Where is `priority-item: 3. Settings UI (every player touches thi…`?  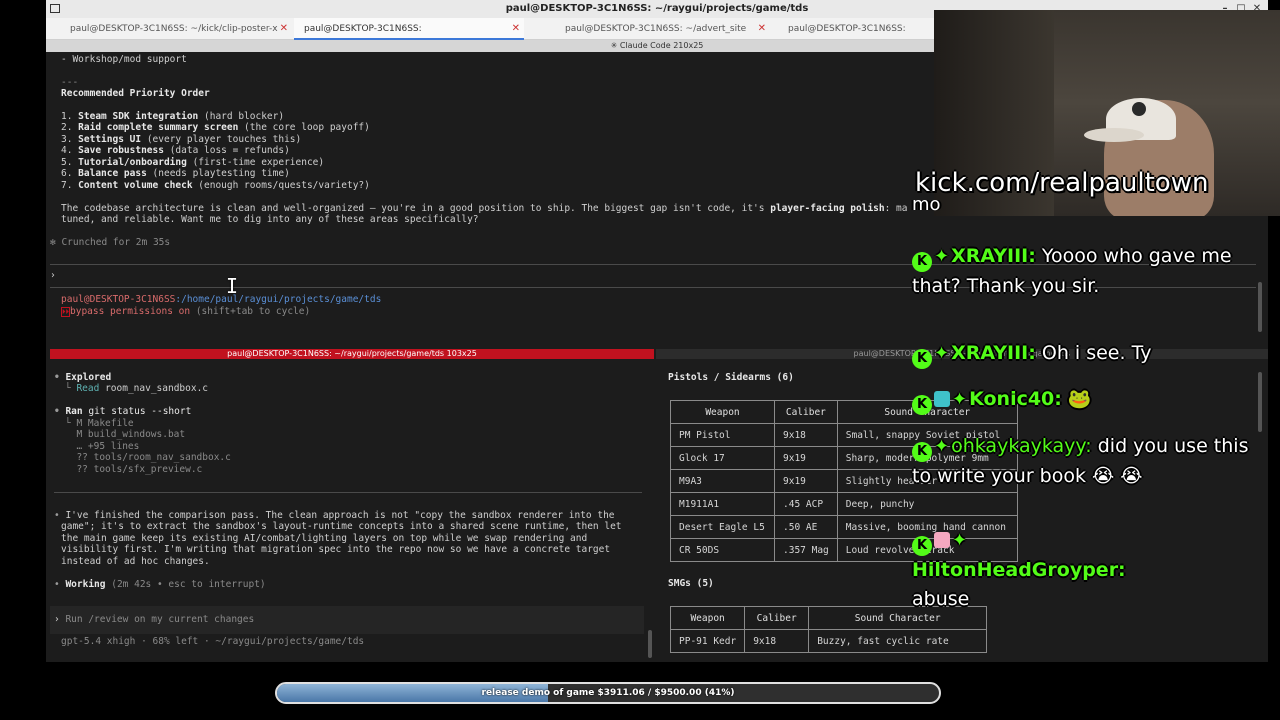 priority-item: 3. Settings UI (every player touches thi… is located at coordinates (181, 139).